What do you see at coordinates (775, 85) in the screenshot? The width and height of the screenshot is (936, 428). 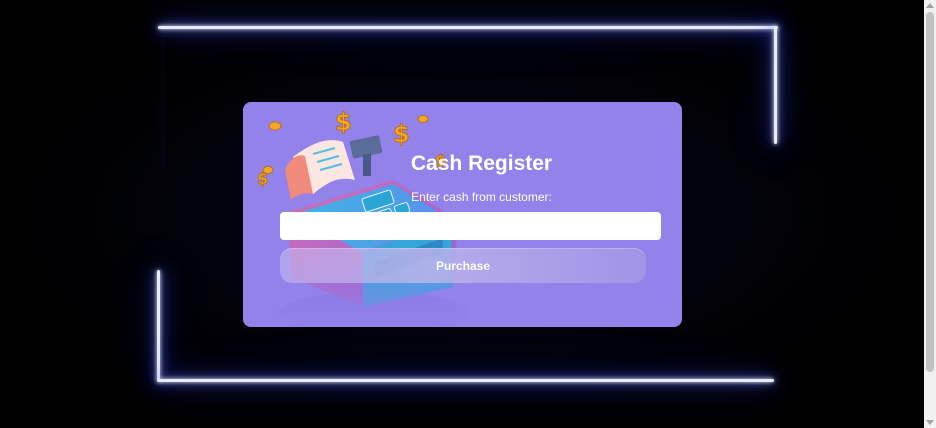 I see `neon-frame-right` at bounding box center [775, 85].